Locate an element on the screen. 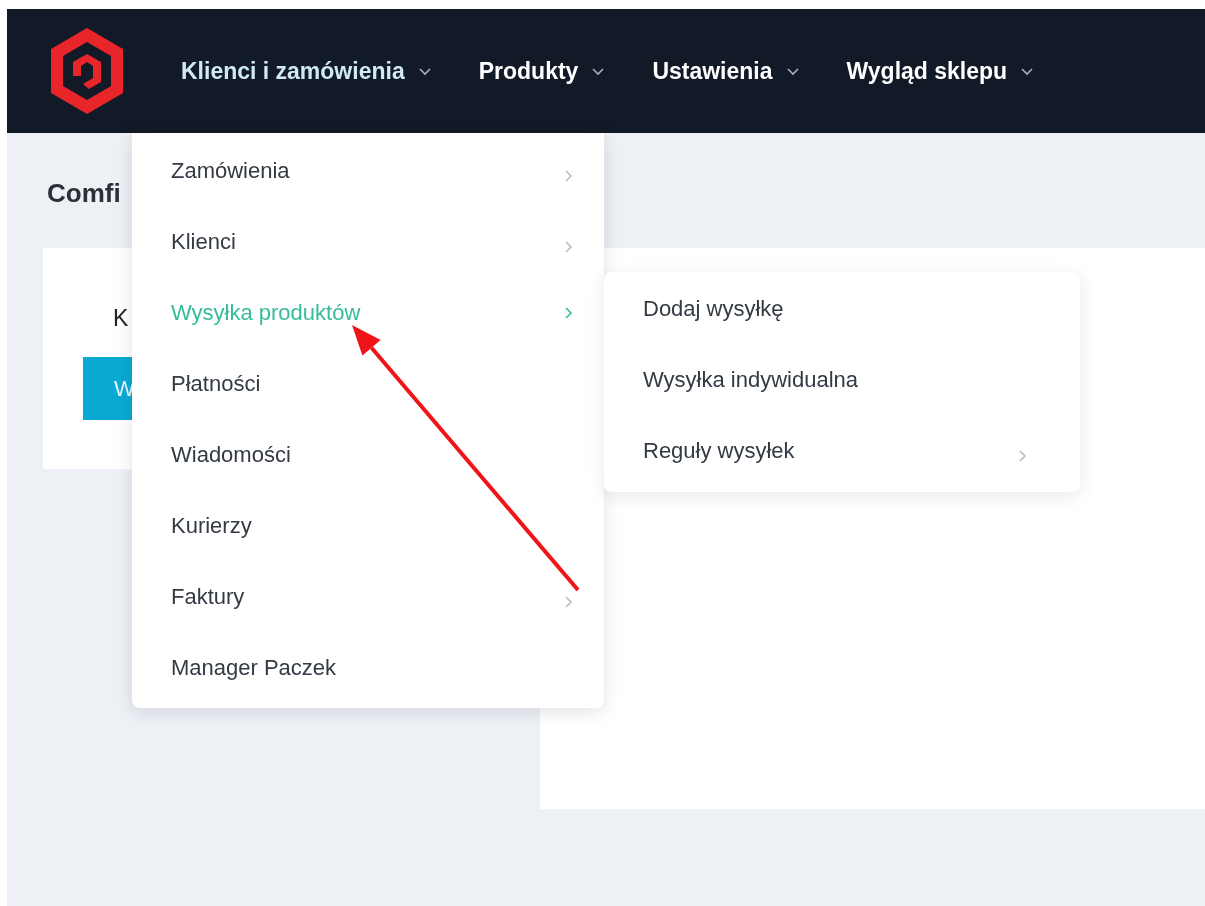 This screenshot has width=1205, height=906. card-text: K is located at coordinates (121, 319).